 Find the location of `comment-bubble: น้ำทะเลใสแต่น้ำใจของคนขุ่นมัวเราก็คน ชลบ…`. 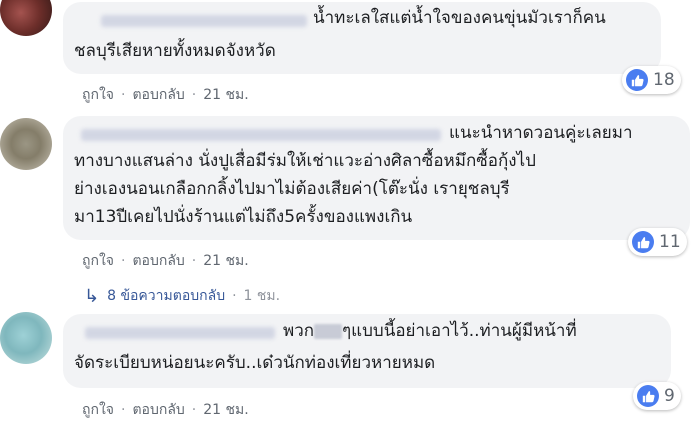

comment-bubble: น้ำทะเลใสแต่น้ำใจของคนขุ่นมัวเราก็คน ชลบ… is located at coordinates (362, 38).